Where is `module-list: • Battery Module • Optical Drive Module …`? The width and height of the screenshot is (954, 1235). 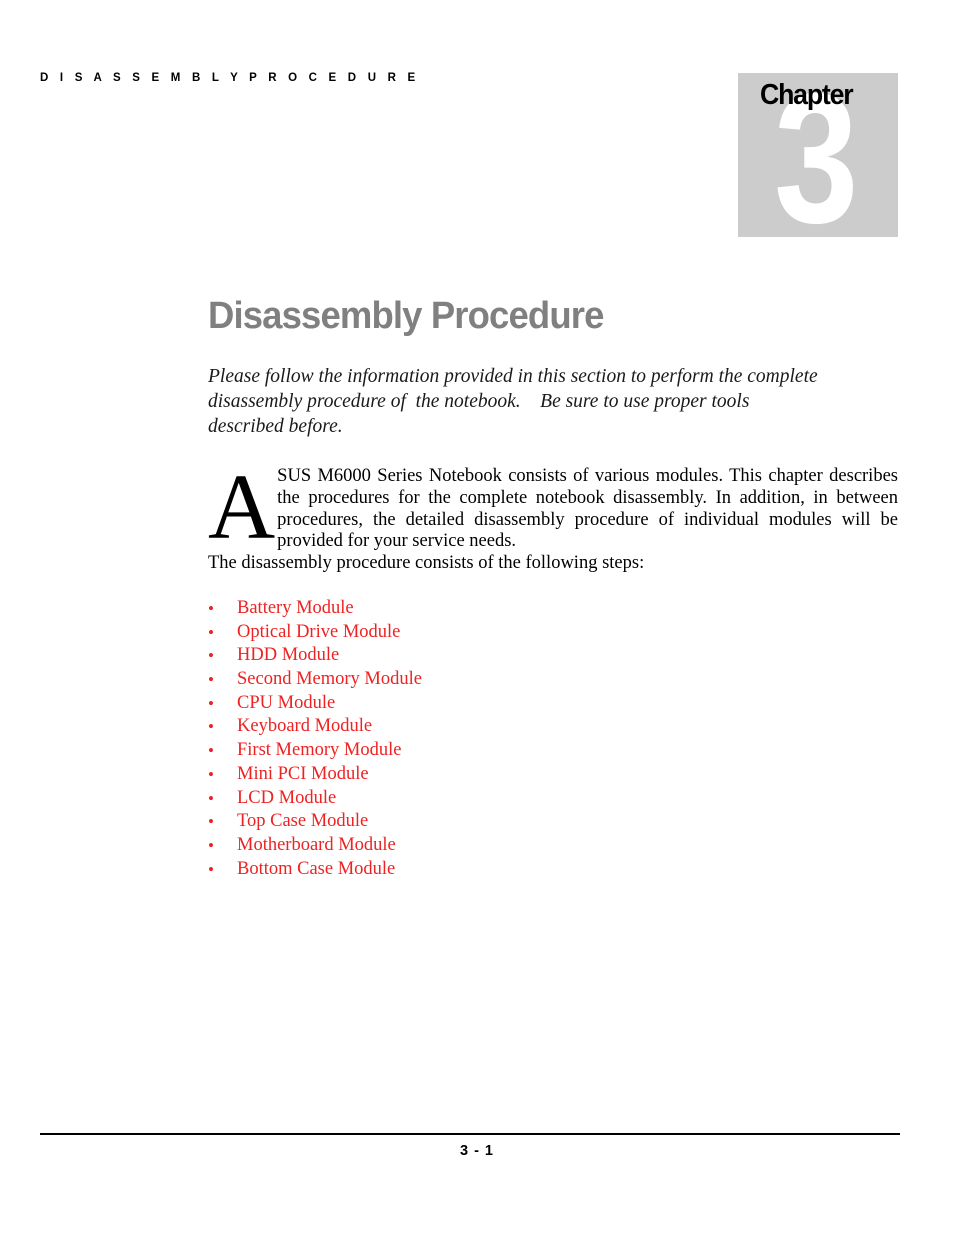 module-list: • Battery Module • Optical Drive Module … is located at coordinates (315, 739).